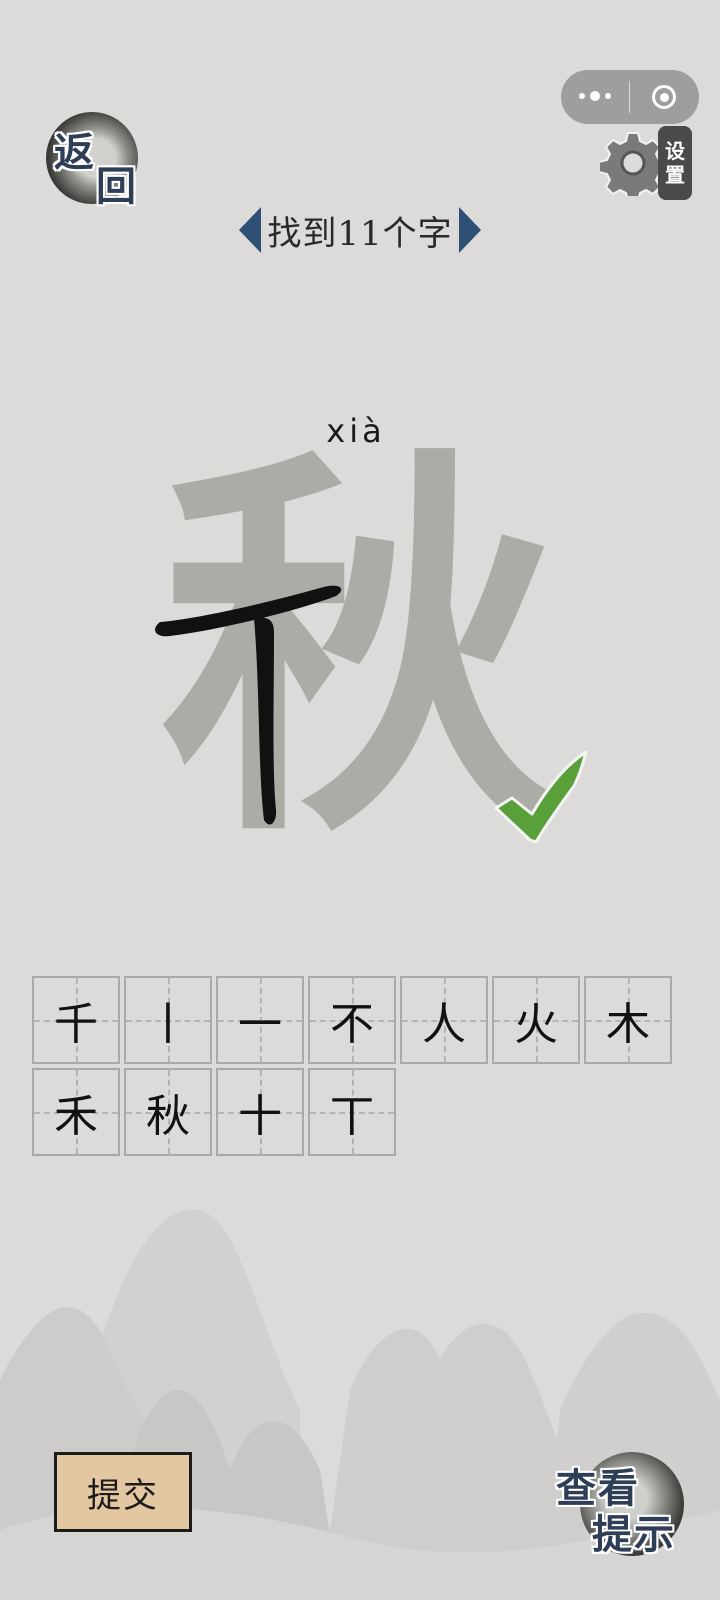  What do you see at coordinates (444, 1024) in the screenshot?
I see `found-character: 人` at bounding box center [444, 1024].